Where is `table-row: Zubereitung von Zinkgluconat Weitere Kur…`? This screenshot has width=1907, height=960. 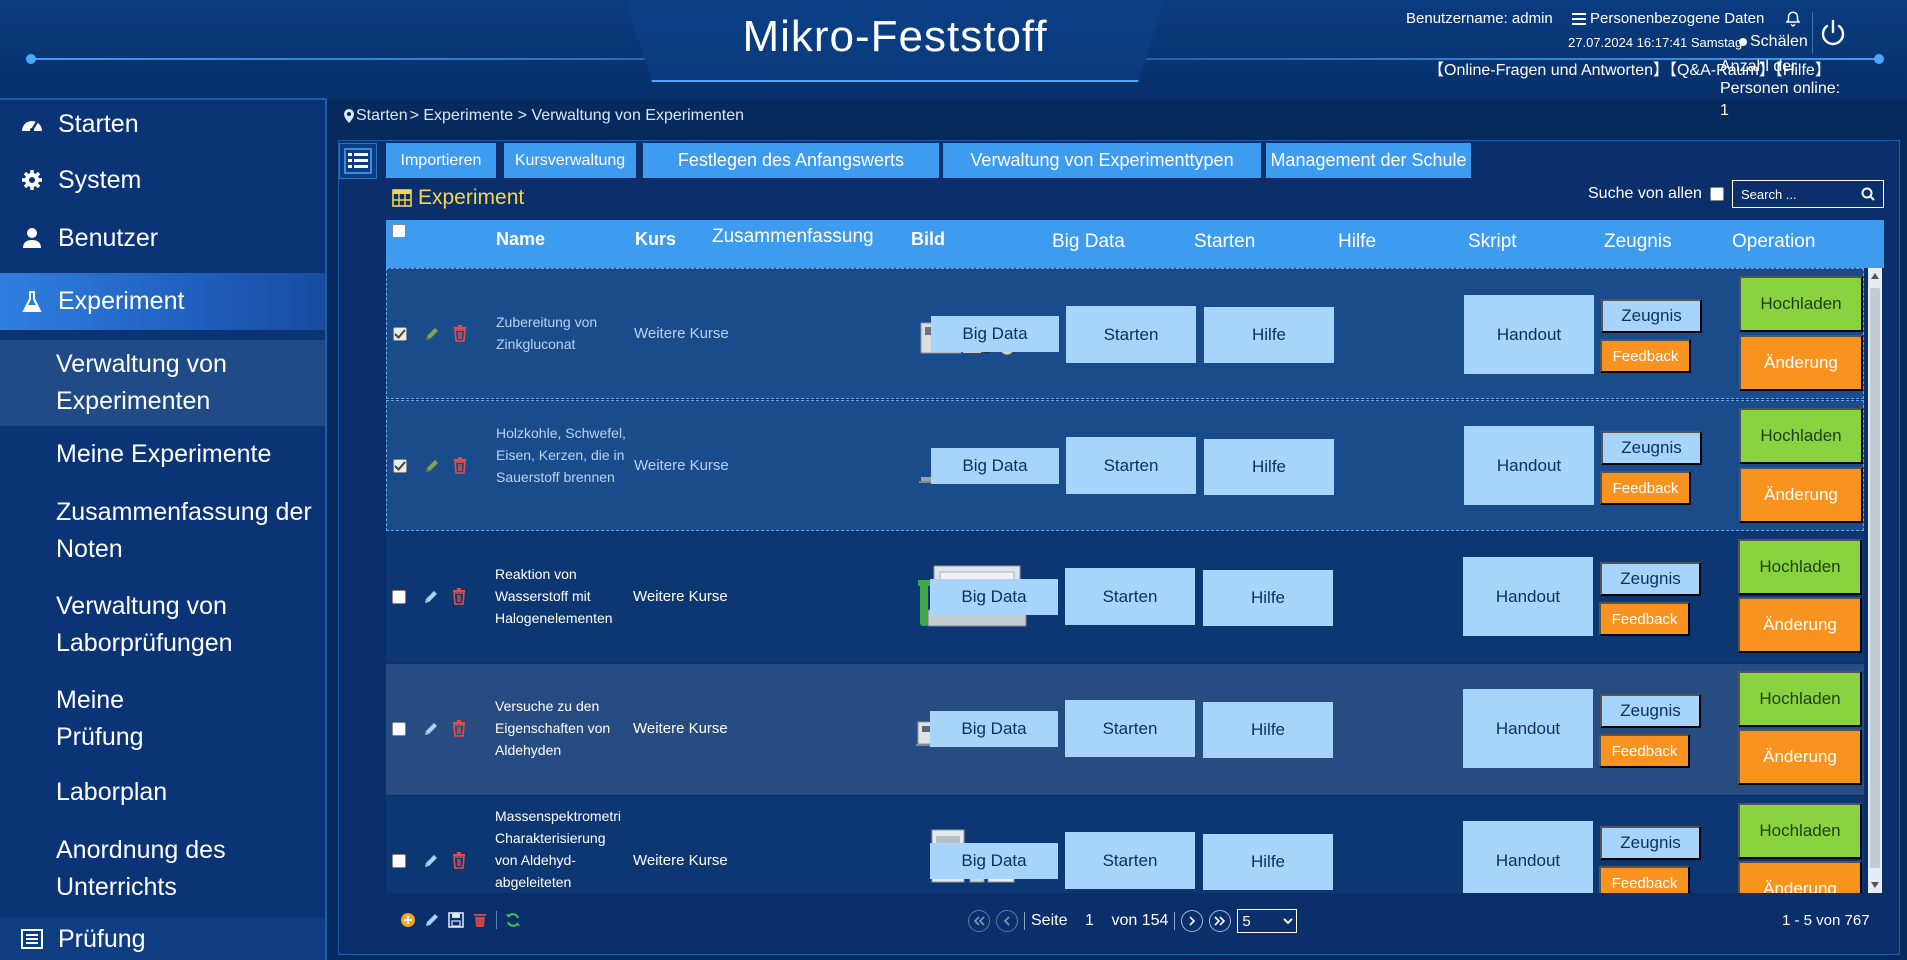 table-row: Zubereitung von Zinkgluconat Weitere Kur… is located at coordinates (1125, 333).